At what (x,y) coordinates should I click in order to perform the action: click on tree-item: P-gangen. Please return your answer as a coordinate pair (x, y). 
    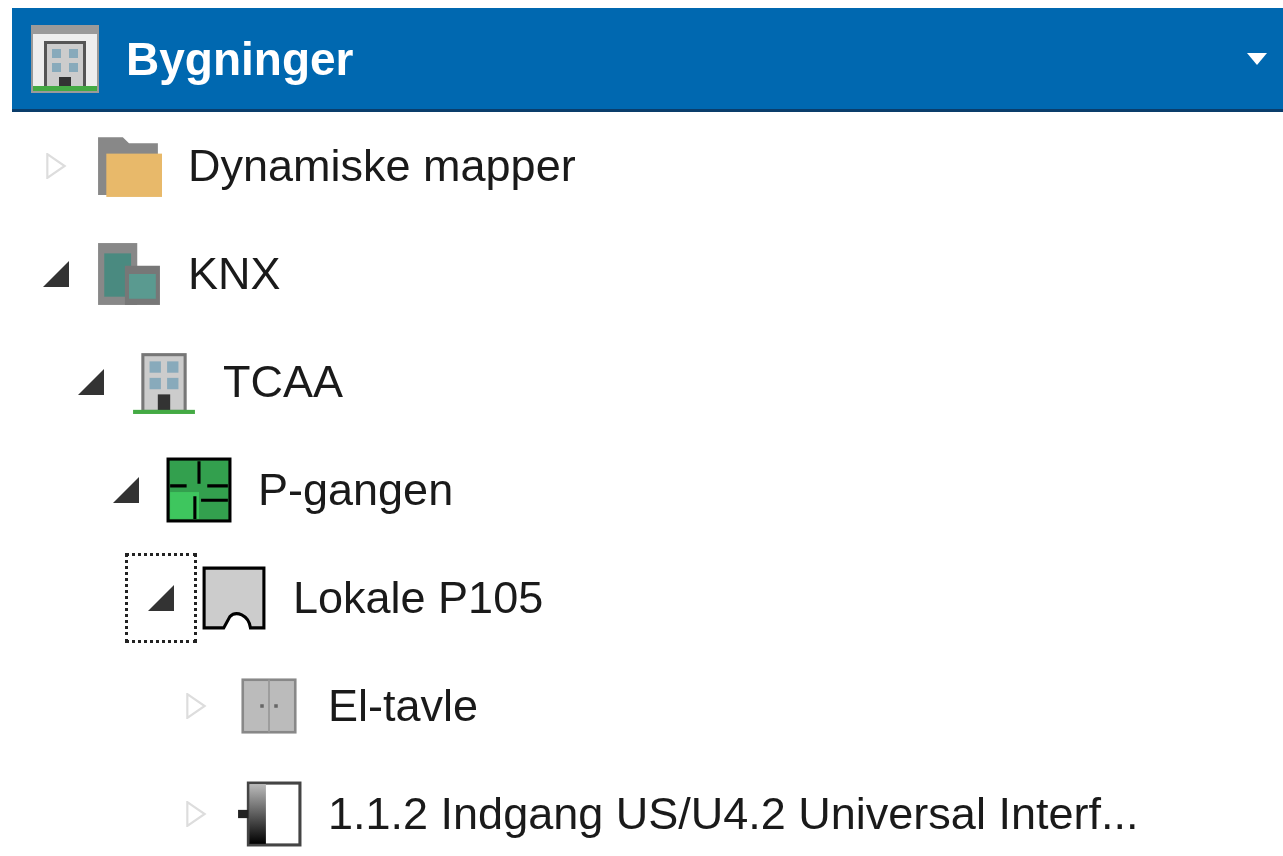
    Looking at the image, I should click on (356, 490).